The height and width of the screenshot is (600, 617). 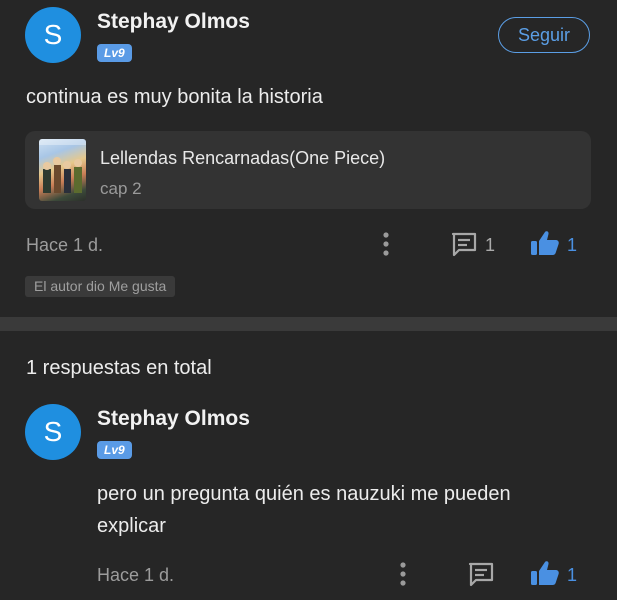 What do you see at coordinates (100, 286) in the screenshot?
I see `author-liked-badge: El autor dio Me gusta` at bounding box center [100, 286].